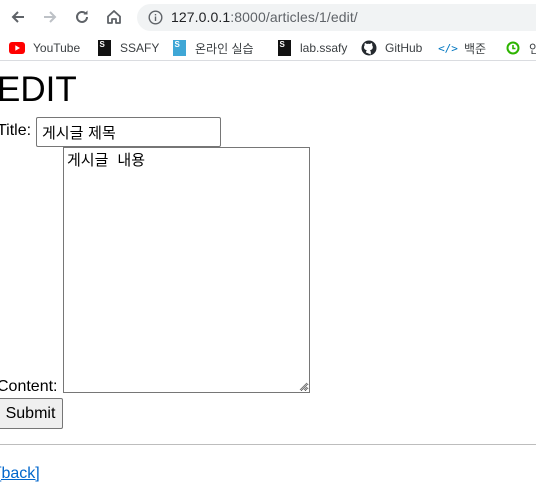  What do you see at coordinates (38, 89) in the screenshot?
I see `page-title: EDIT` at bounding box center [38, 89].